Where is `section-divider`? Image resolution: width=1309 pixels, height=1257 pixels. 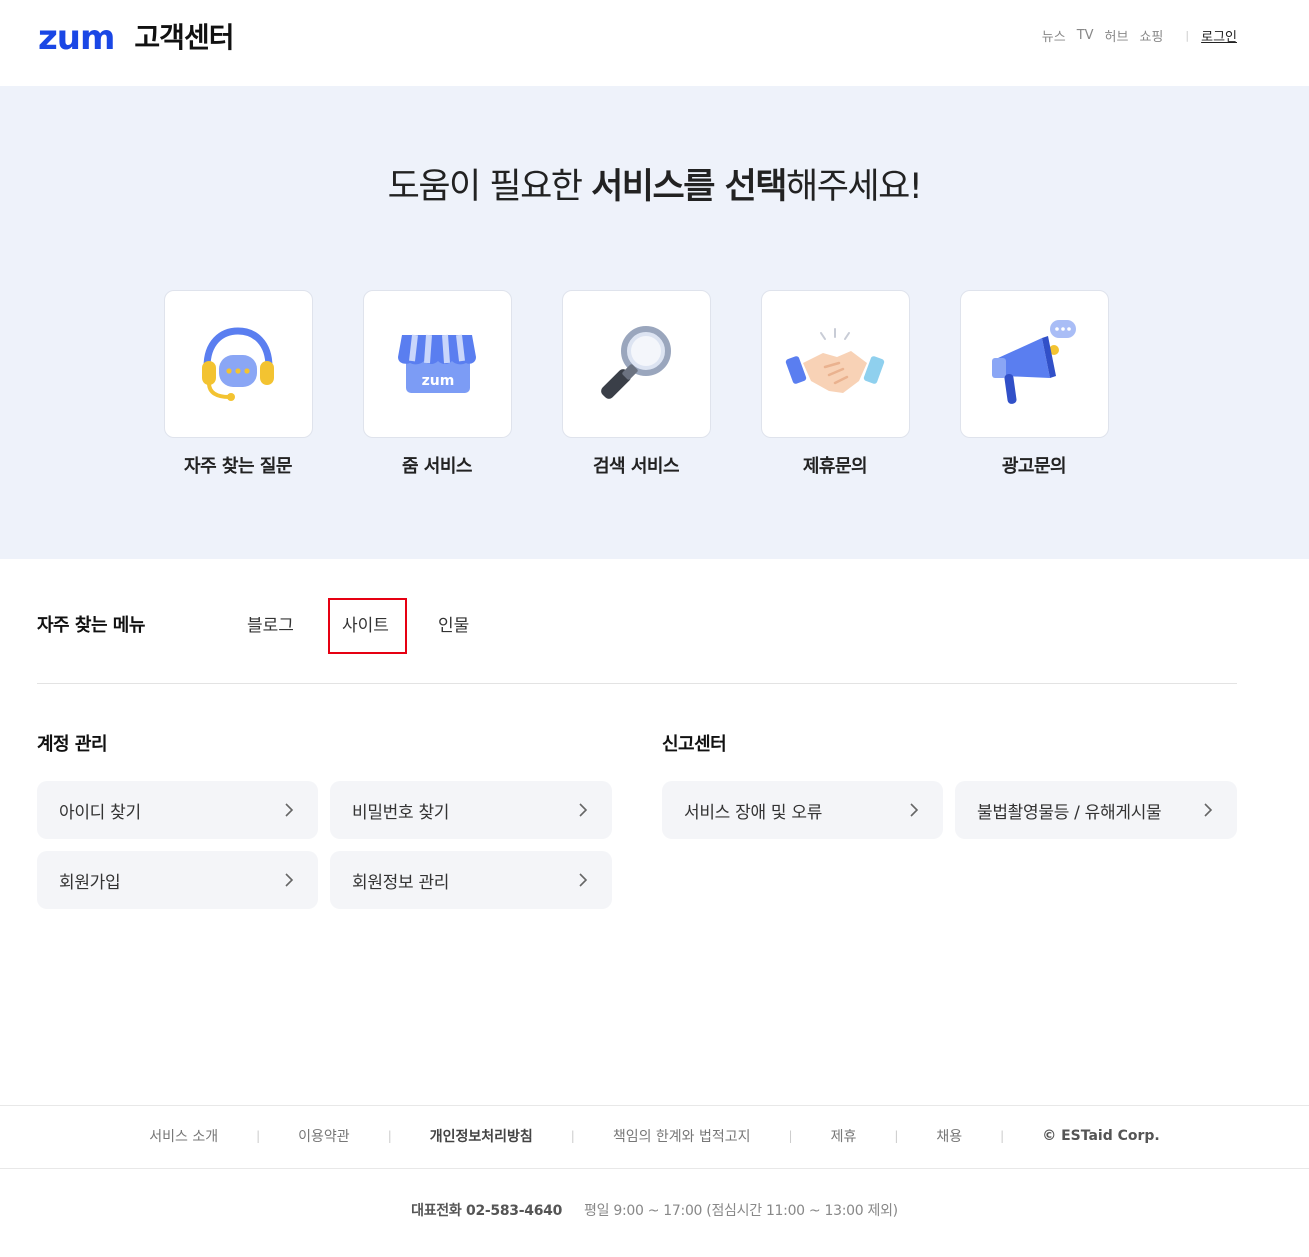
section-divider is located at coordinates (637, 683).